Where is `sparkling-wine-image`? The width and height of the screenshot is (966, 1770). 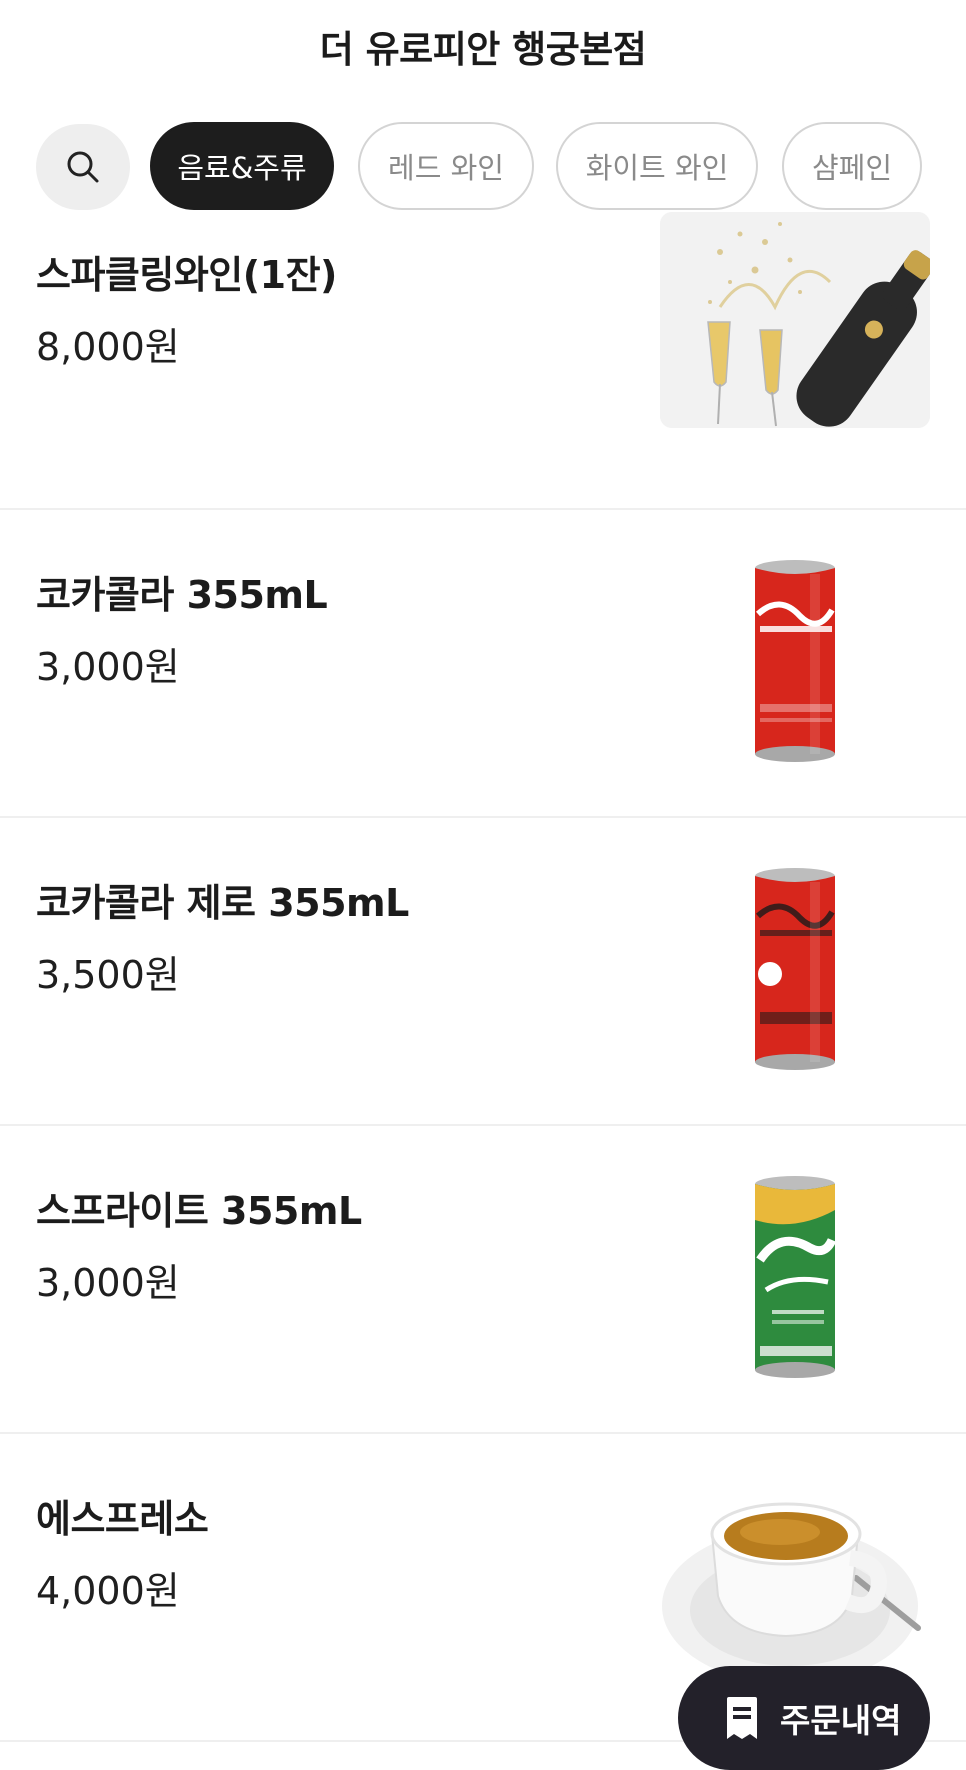 sparkling-wine-image is located at coordinates (795, 320).